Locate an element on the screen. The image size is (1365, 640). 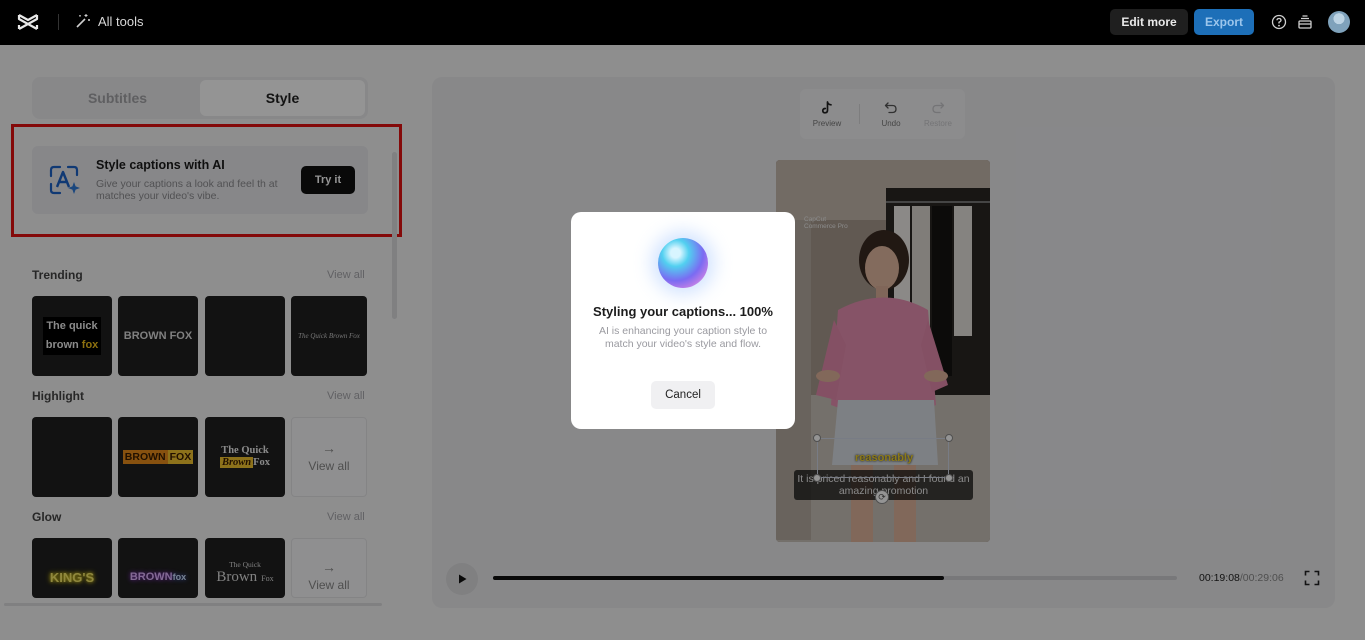
export-button: Export is located at coordinates (1224, 22).